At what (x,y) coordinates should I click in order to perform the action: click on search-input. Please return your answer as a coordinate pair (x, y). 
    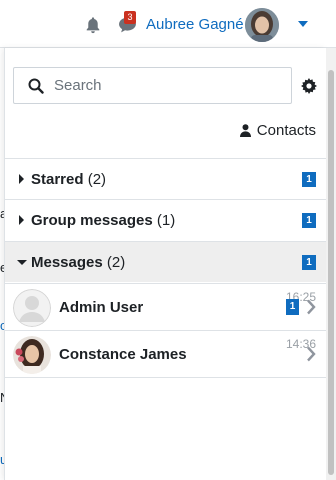
    Looking at the image, I should click on (169, 85).